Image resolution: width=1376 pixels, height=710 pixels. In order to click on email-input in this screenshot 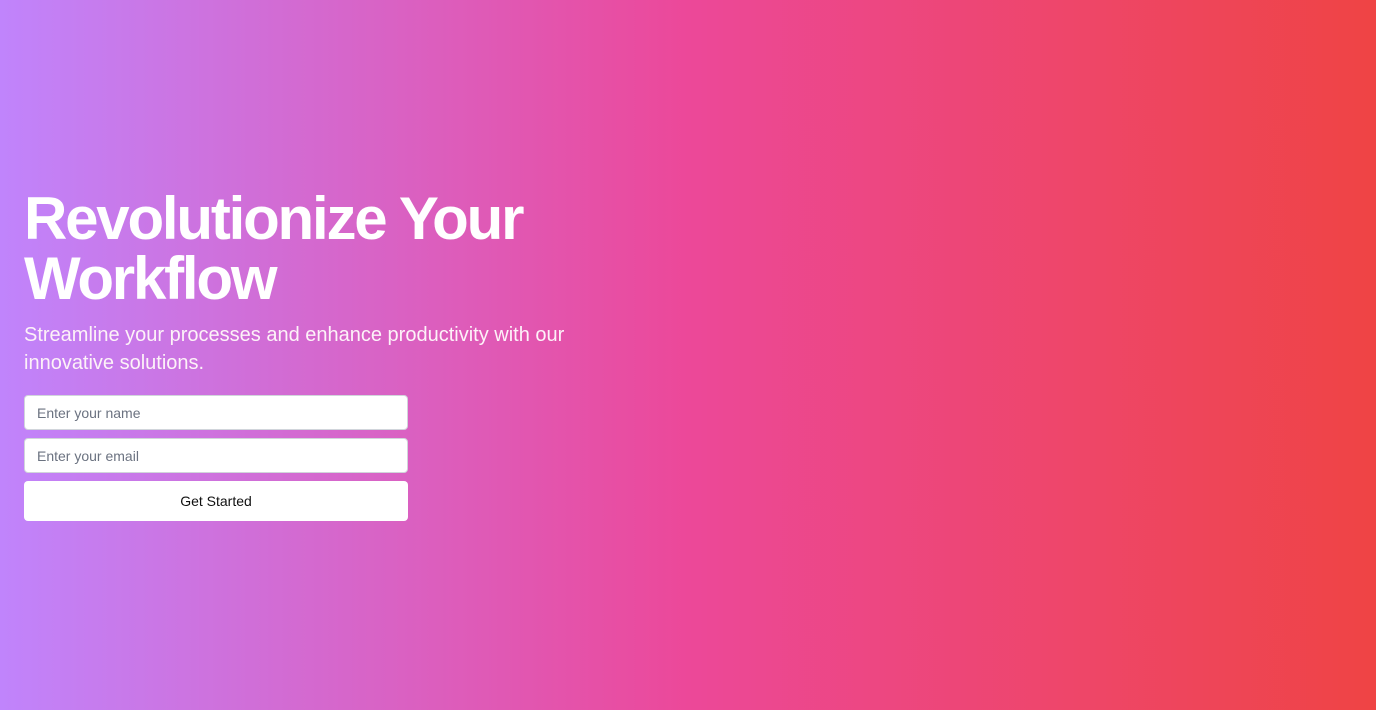, I will do `click(216, 455)`.